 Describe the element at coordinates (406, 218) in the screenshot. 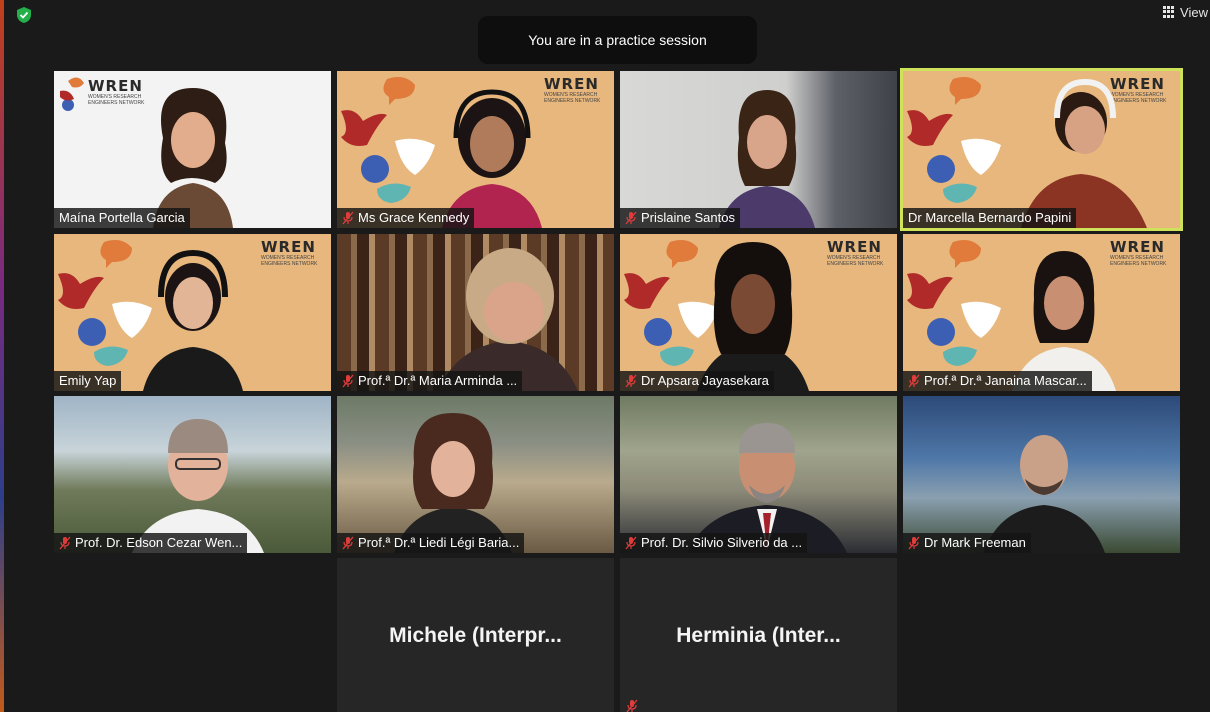

I see `participant-name: Ms Grace Kennedy` at that location.